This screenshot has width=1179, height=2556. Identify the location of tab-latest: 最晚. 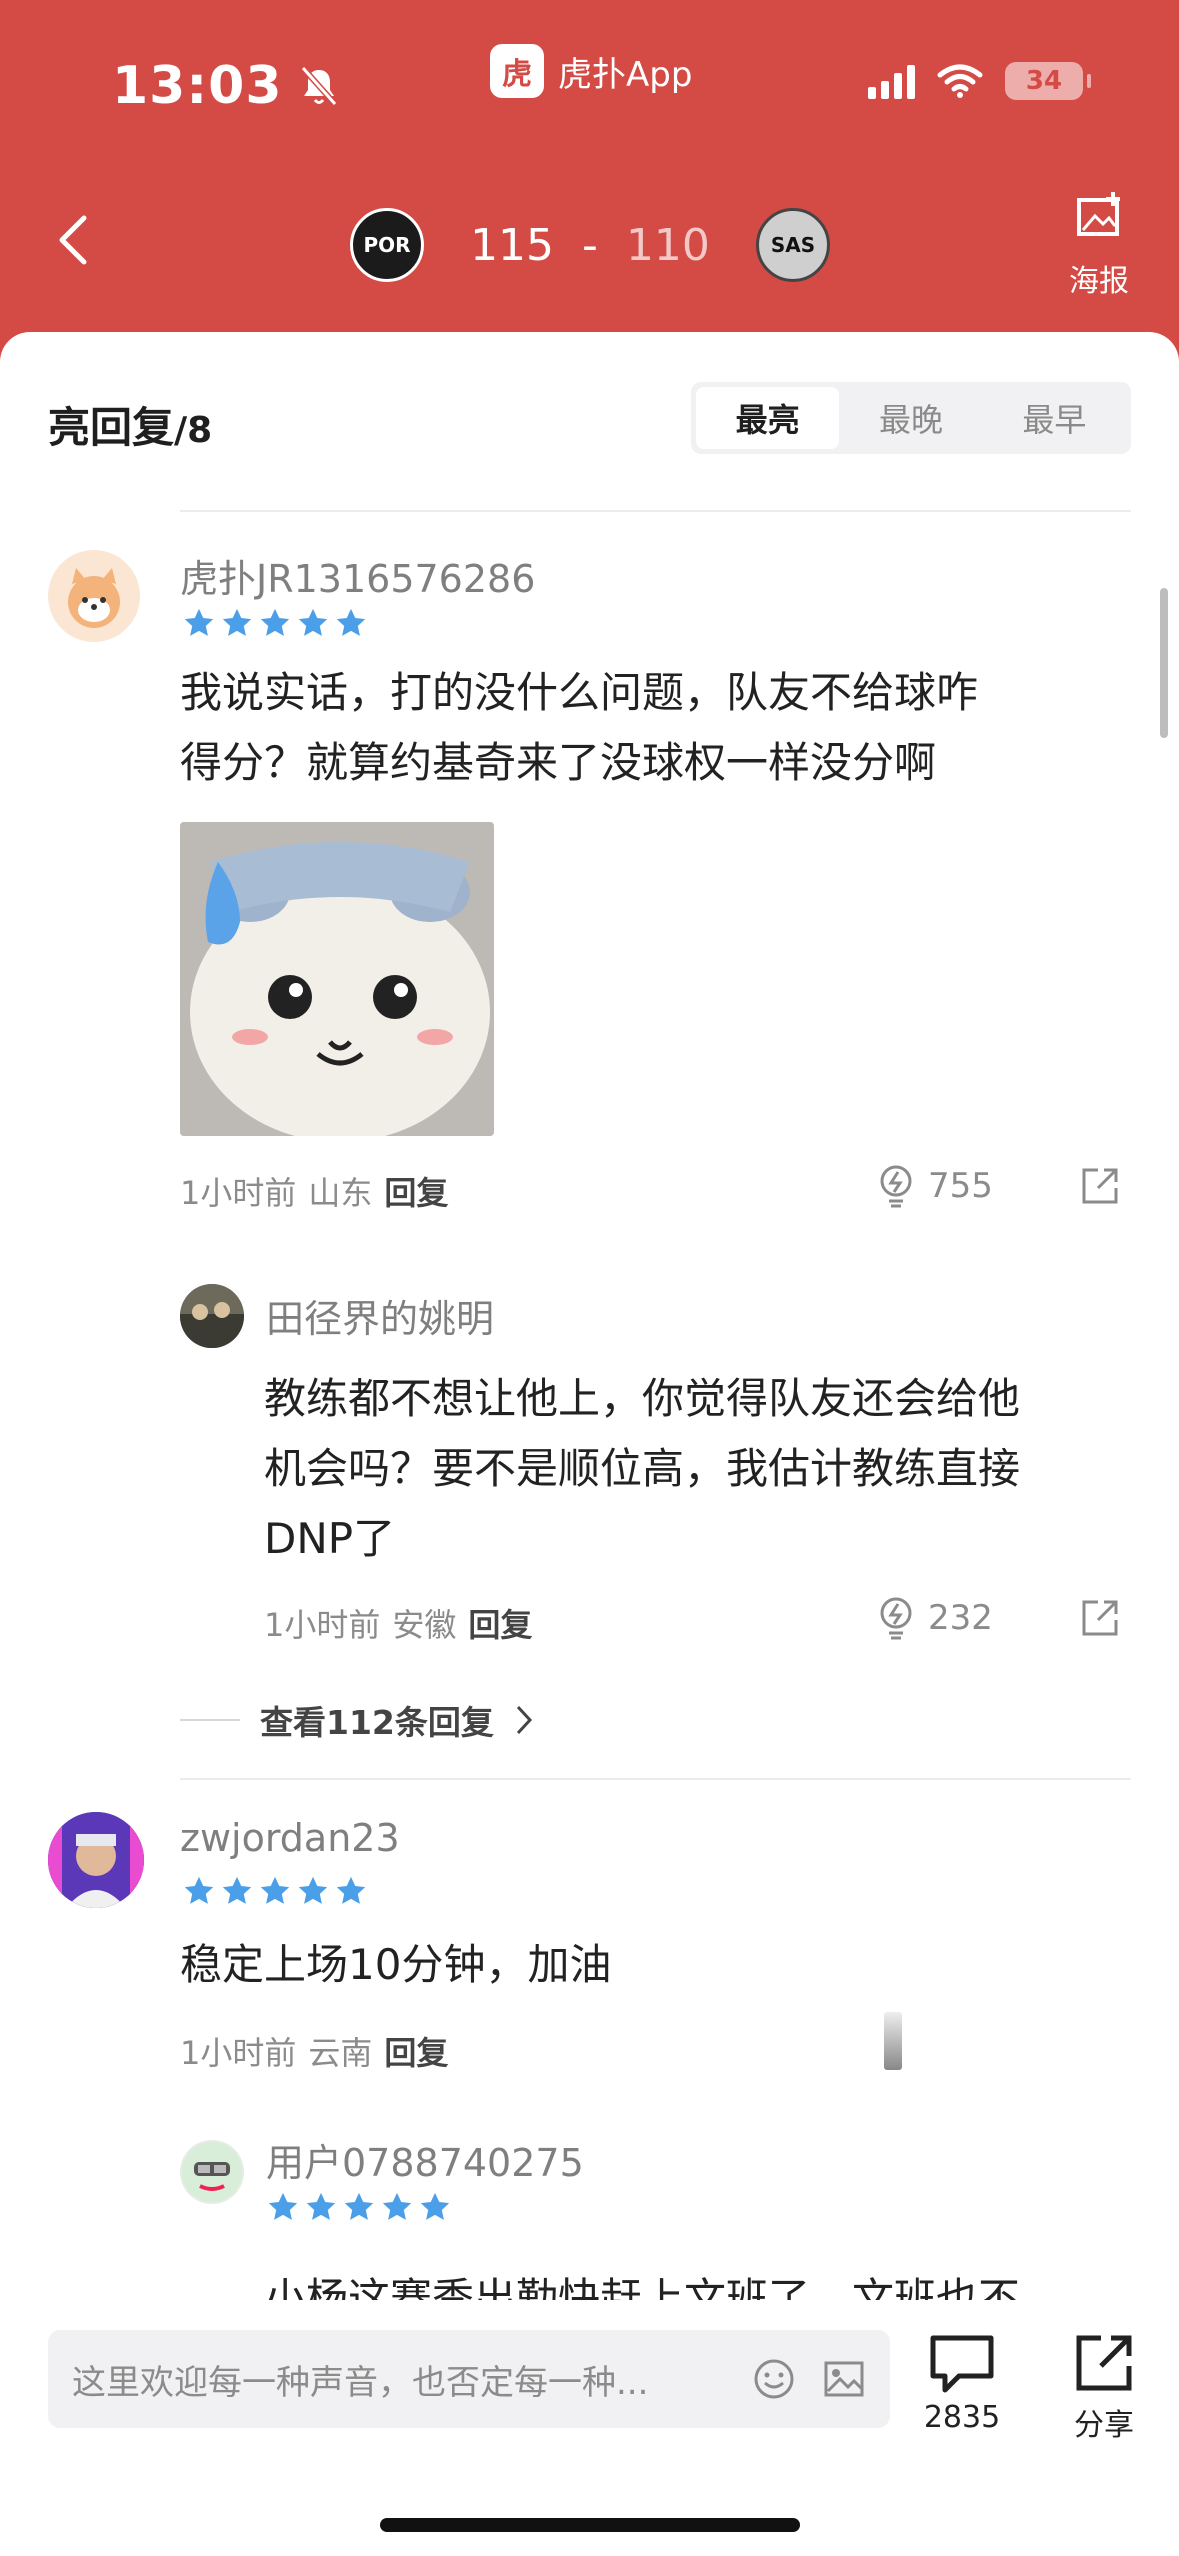
(910, 418).